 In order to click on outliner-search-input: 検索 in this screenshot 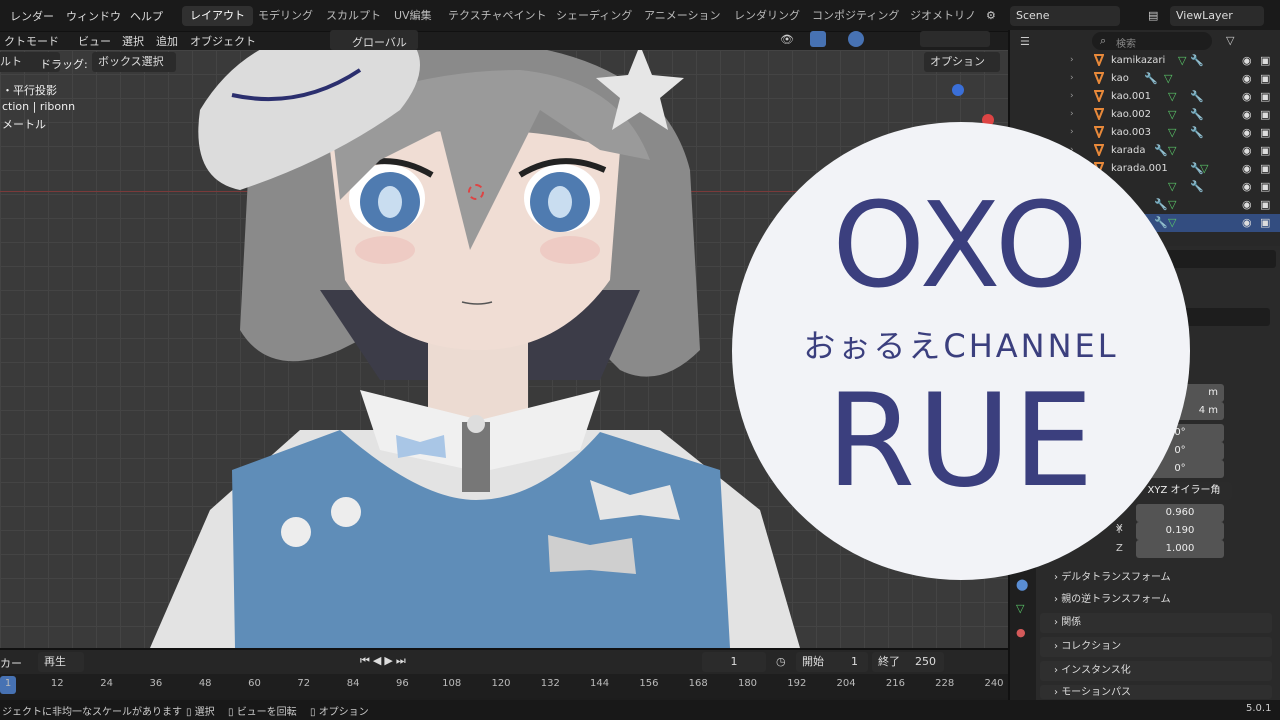, I will do `click(1126, 42)`.